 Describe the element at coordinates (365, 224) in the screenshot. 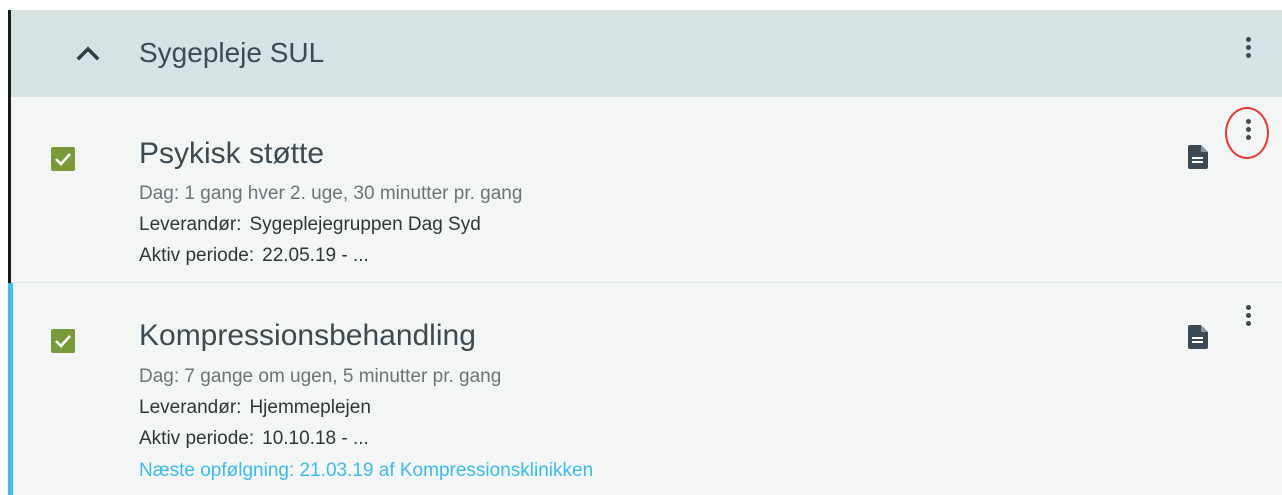

I see `provider-value: Sygeplejegruppen Dag Syd` at that location.